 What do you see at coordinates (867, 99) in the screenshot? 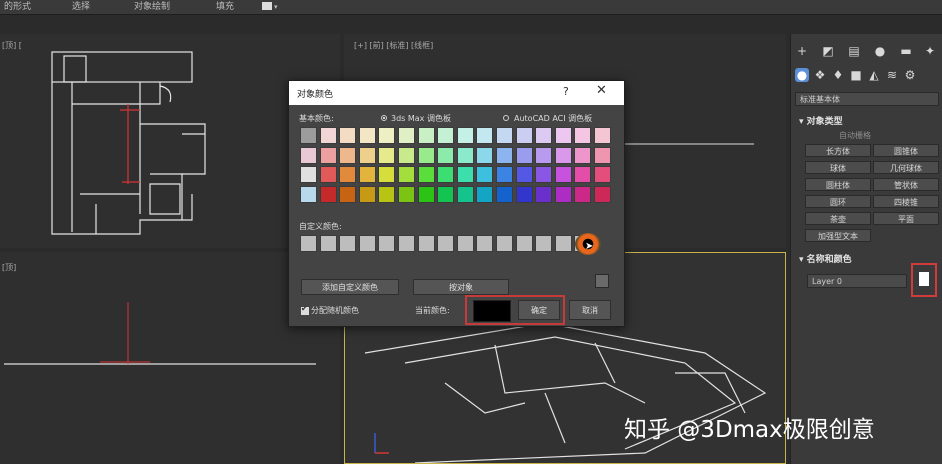
I see `primitive-type-dropdown: 标准基本体` at bounding box center [867, 99].